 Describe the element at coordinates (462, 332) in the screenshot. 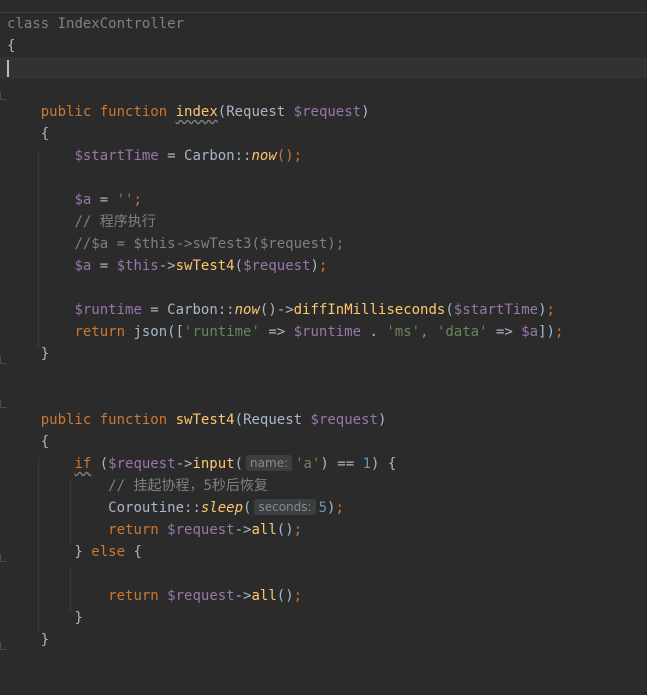

I see `string: 'data'` at that location.